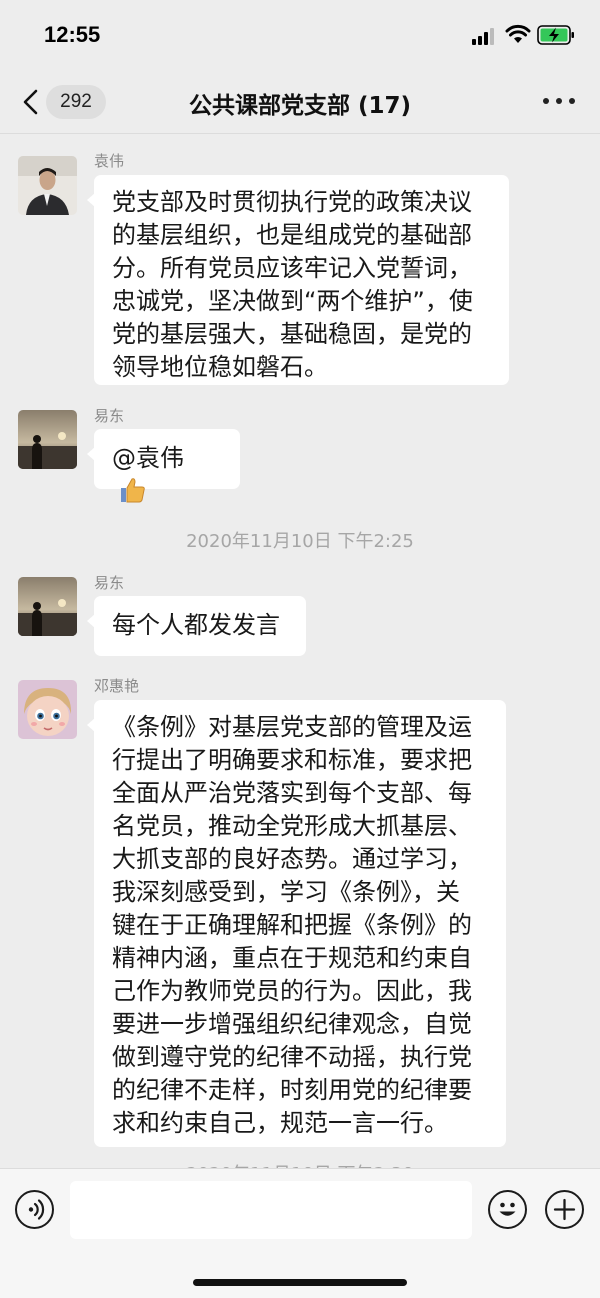 The image size is (600, 1298). I want to click on message-line: 己作为教师党员的行为。因此，我, so click(292, 991).